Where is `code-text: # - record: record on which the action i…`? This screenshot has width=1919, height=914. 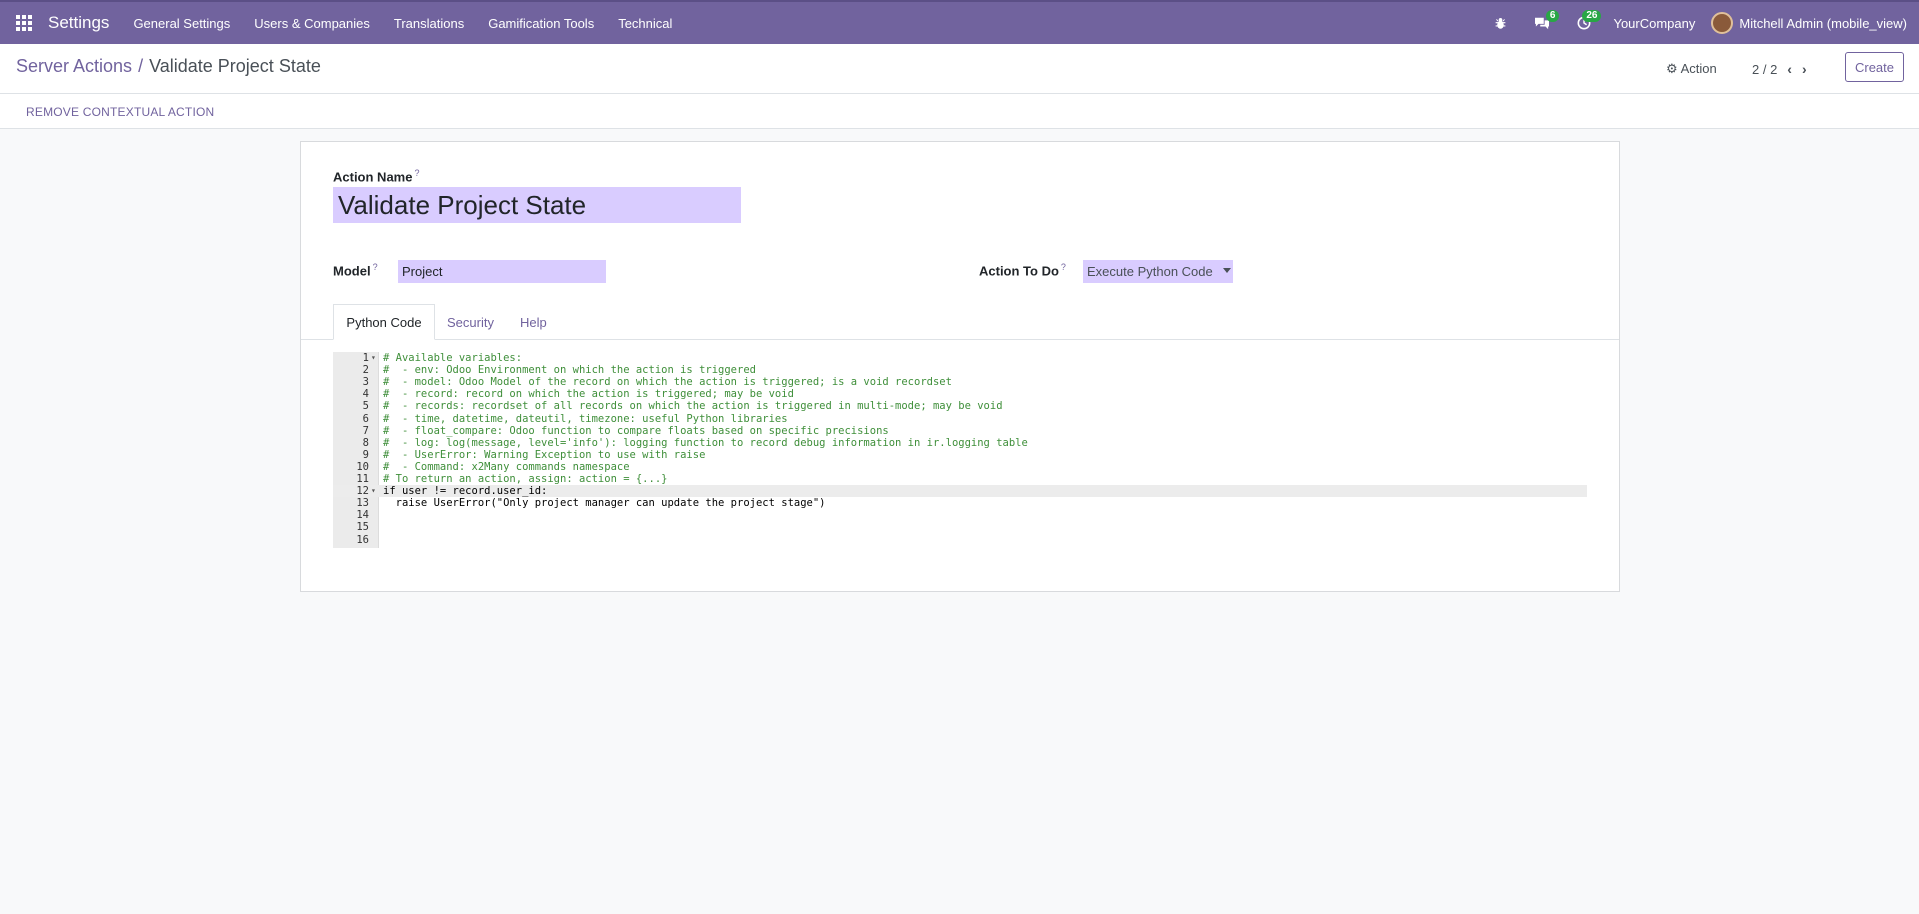 code-text: # - record: record on which the action i… is located at coordinates (588, 394).